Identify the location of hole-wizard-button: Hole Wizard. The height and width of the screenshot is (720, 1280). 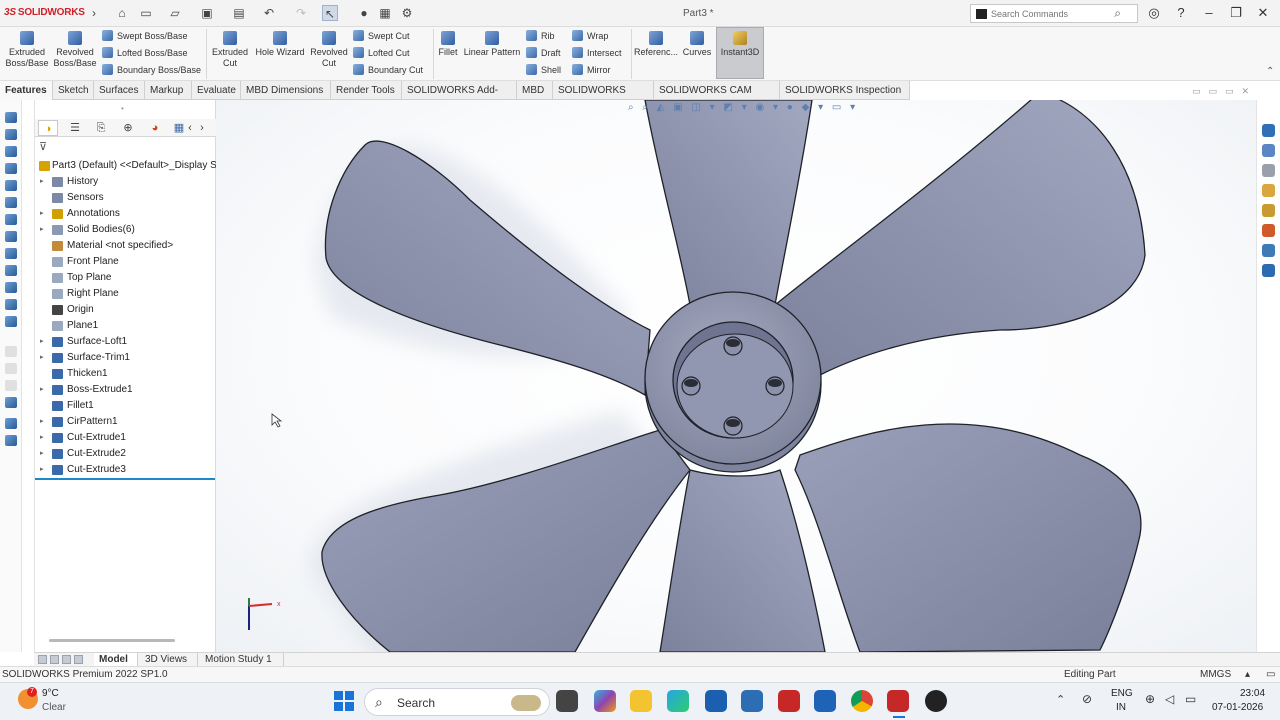
(280, 43).